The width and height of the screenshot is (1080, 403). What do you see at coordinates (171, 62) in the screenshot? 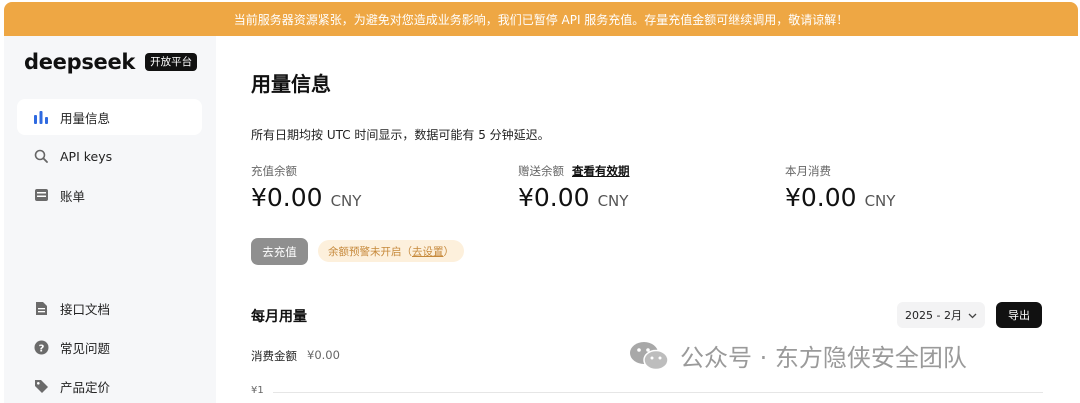
I see `logo-badge: 开放平台` at bounding box center [171, 62].